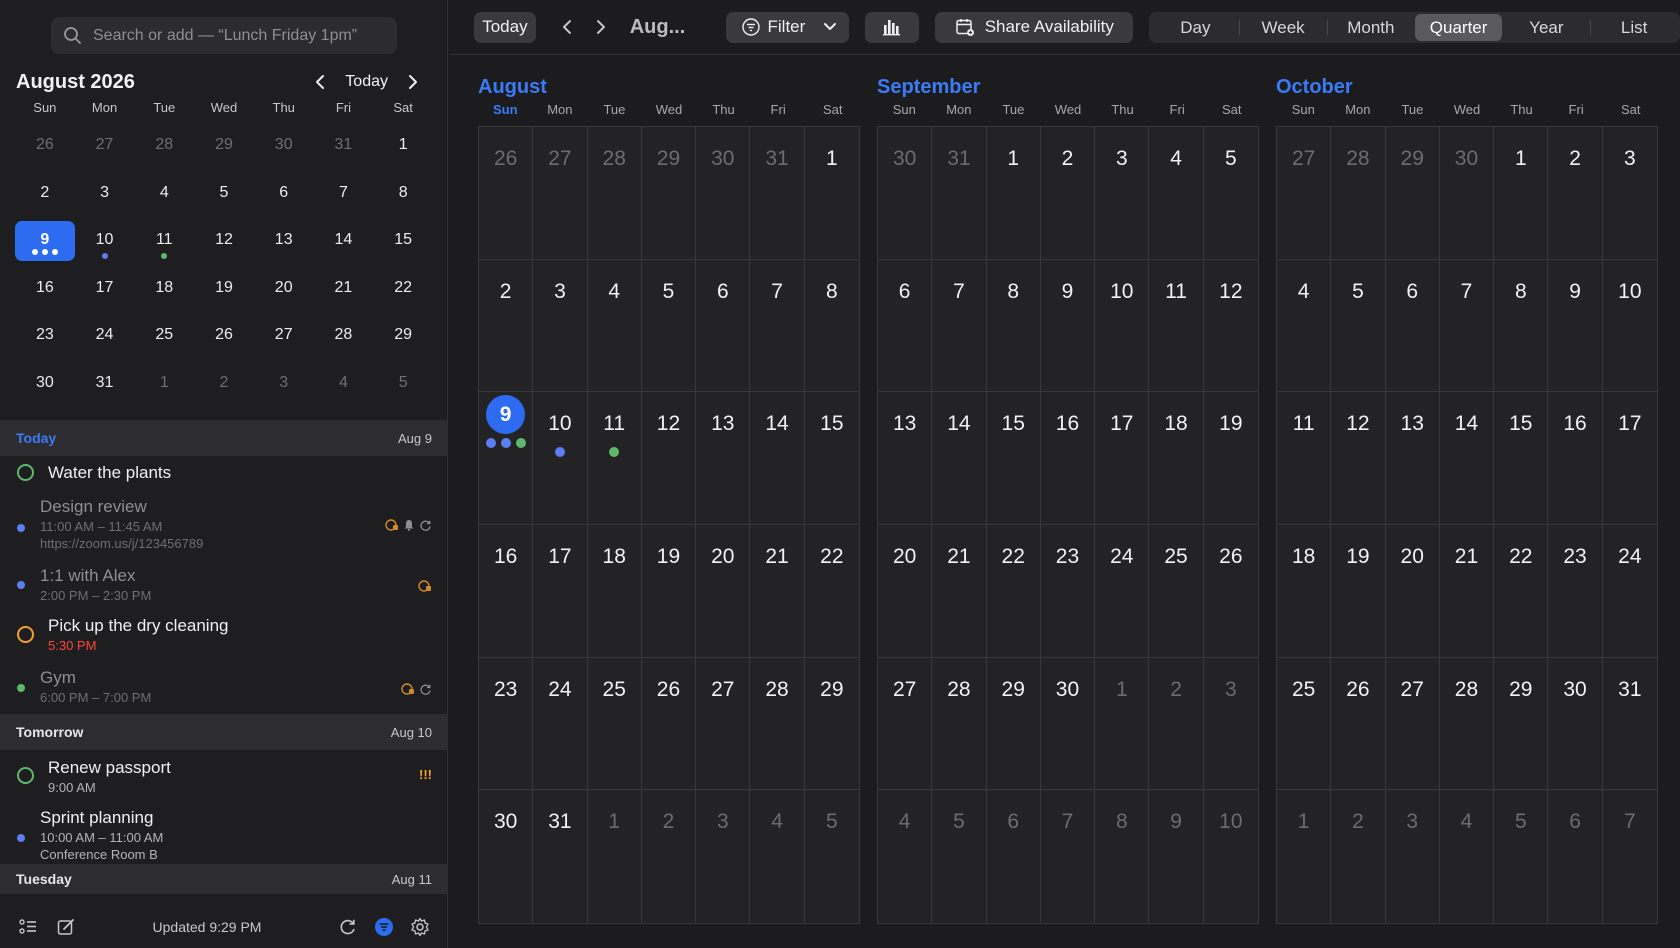 The image size is (1680, 948). What do you see at coordinates (224, 336) in the screenshot?
I see `mini-day: 26` at bounding box center [224, 336].